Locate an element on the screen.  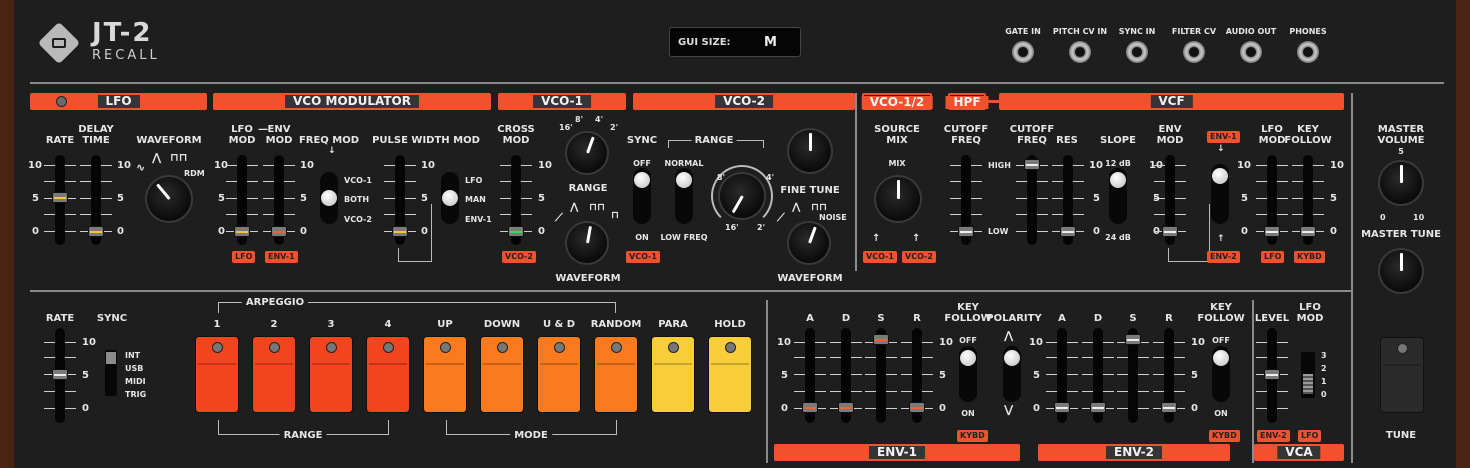
lfo-waveform-knob is located at coordinates (169, 199).